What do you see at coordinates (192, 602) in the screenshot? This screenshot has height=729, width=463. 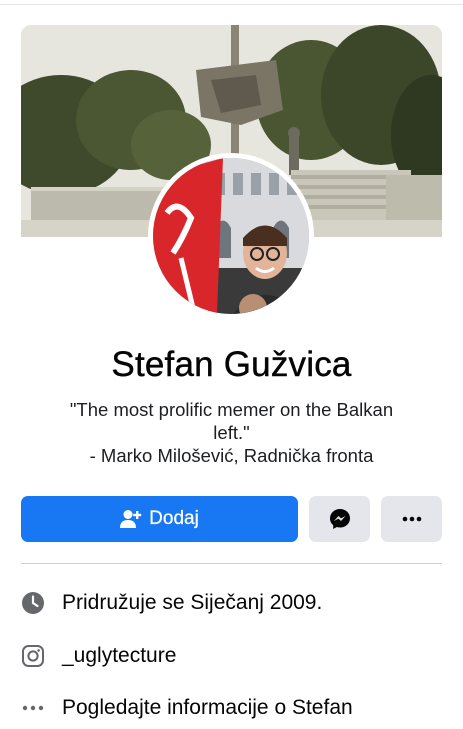 I see `joined-text: Pridružuje se Siječanj 2009.` at bounding box center [192, 602].